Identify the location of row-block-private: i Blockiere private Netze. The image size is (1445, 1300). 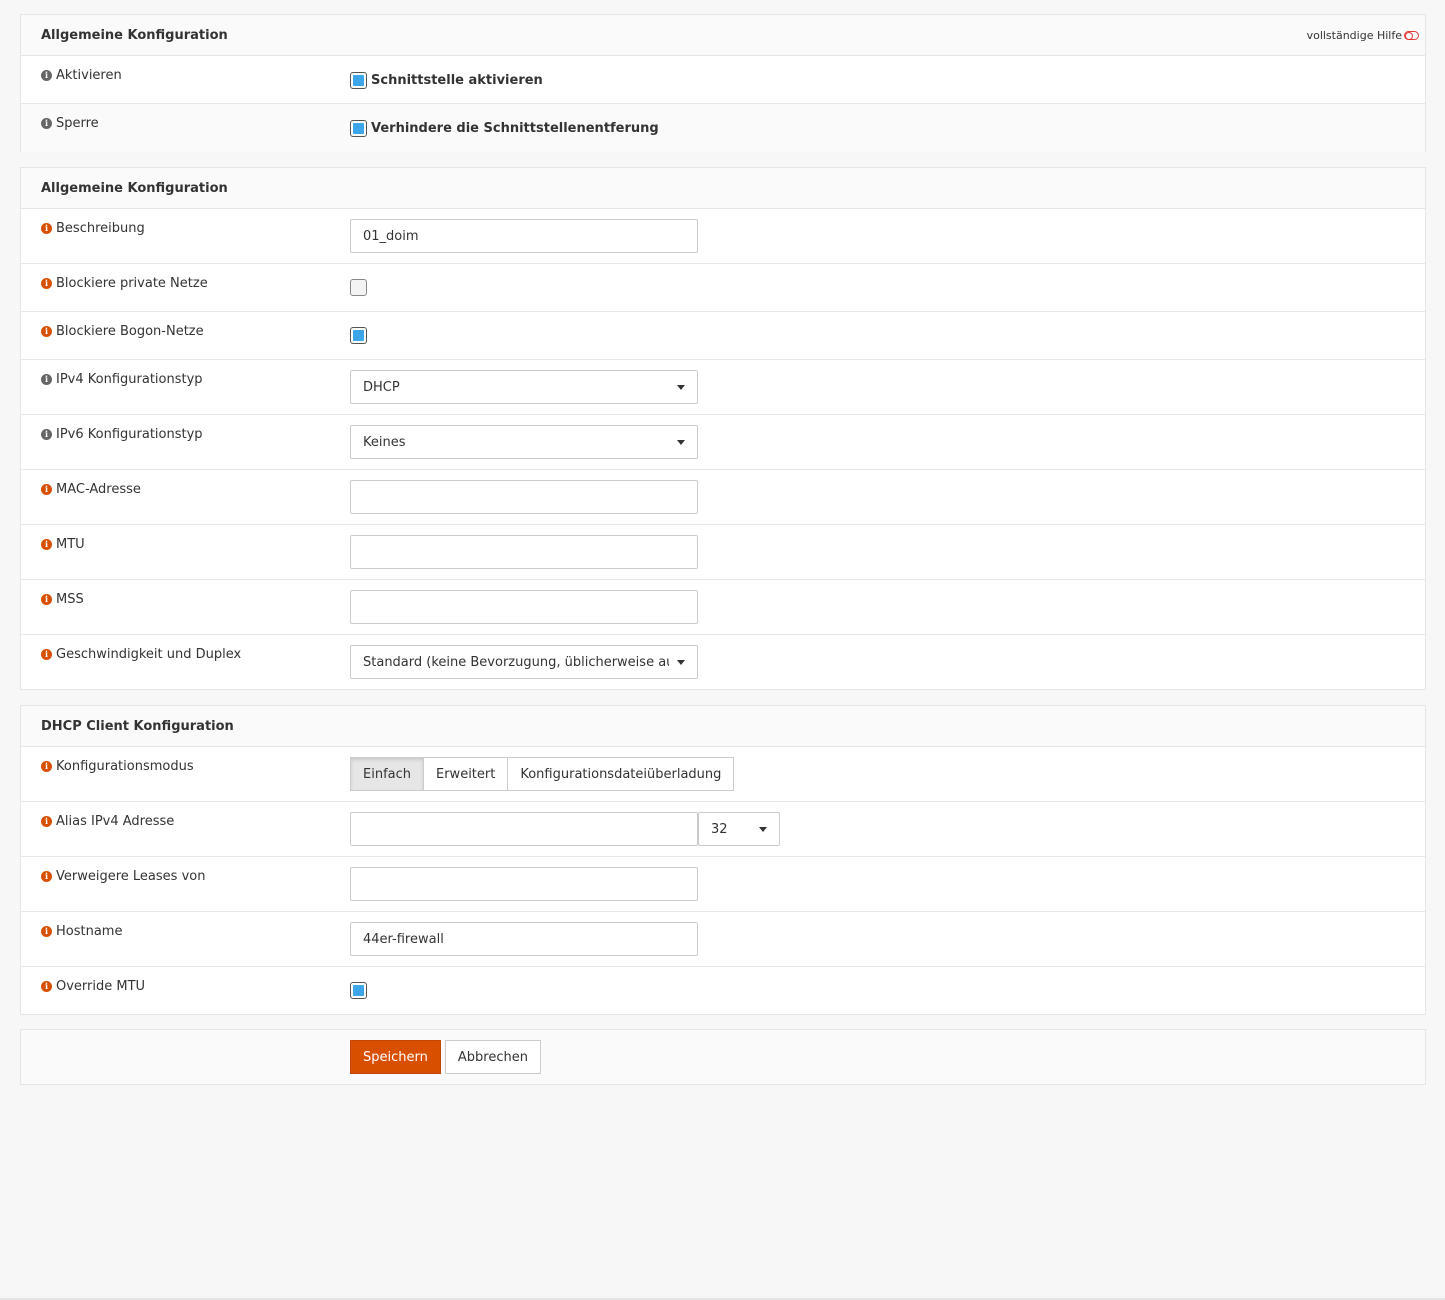
(723, 288).